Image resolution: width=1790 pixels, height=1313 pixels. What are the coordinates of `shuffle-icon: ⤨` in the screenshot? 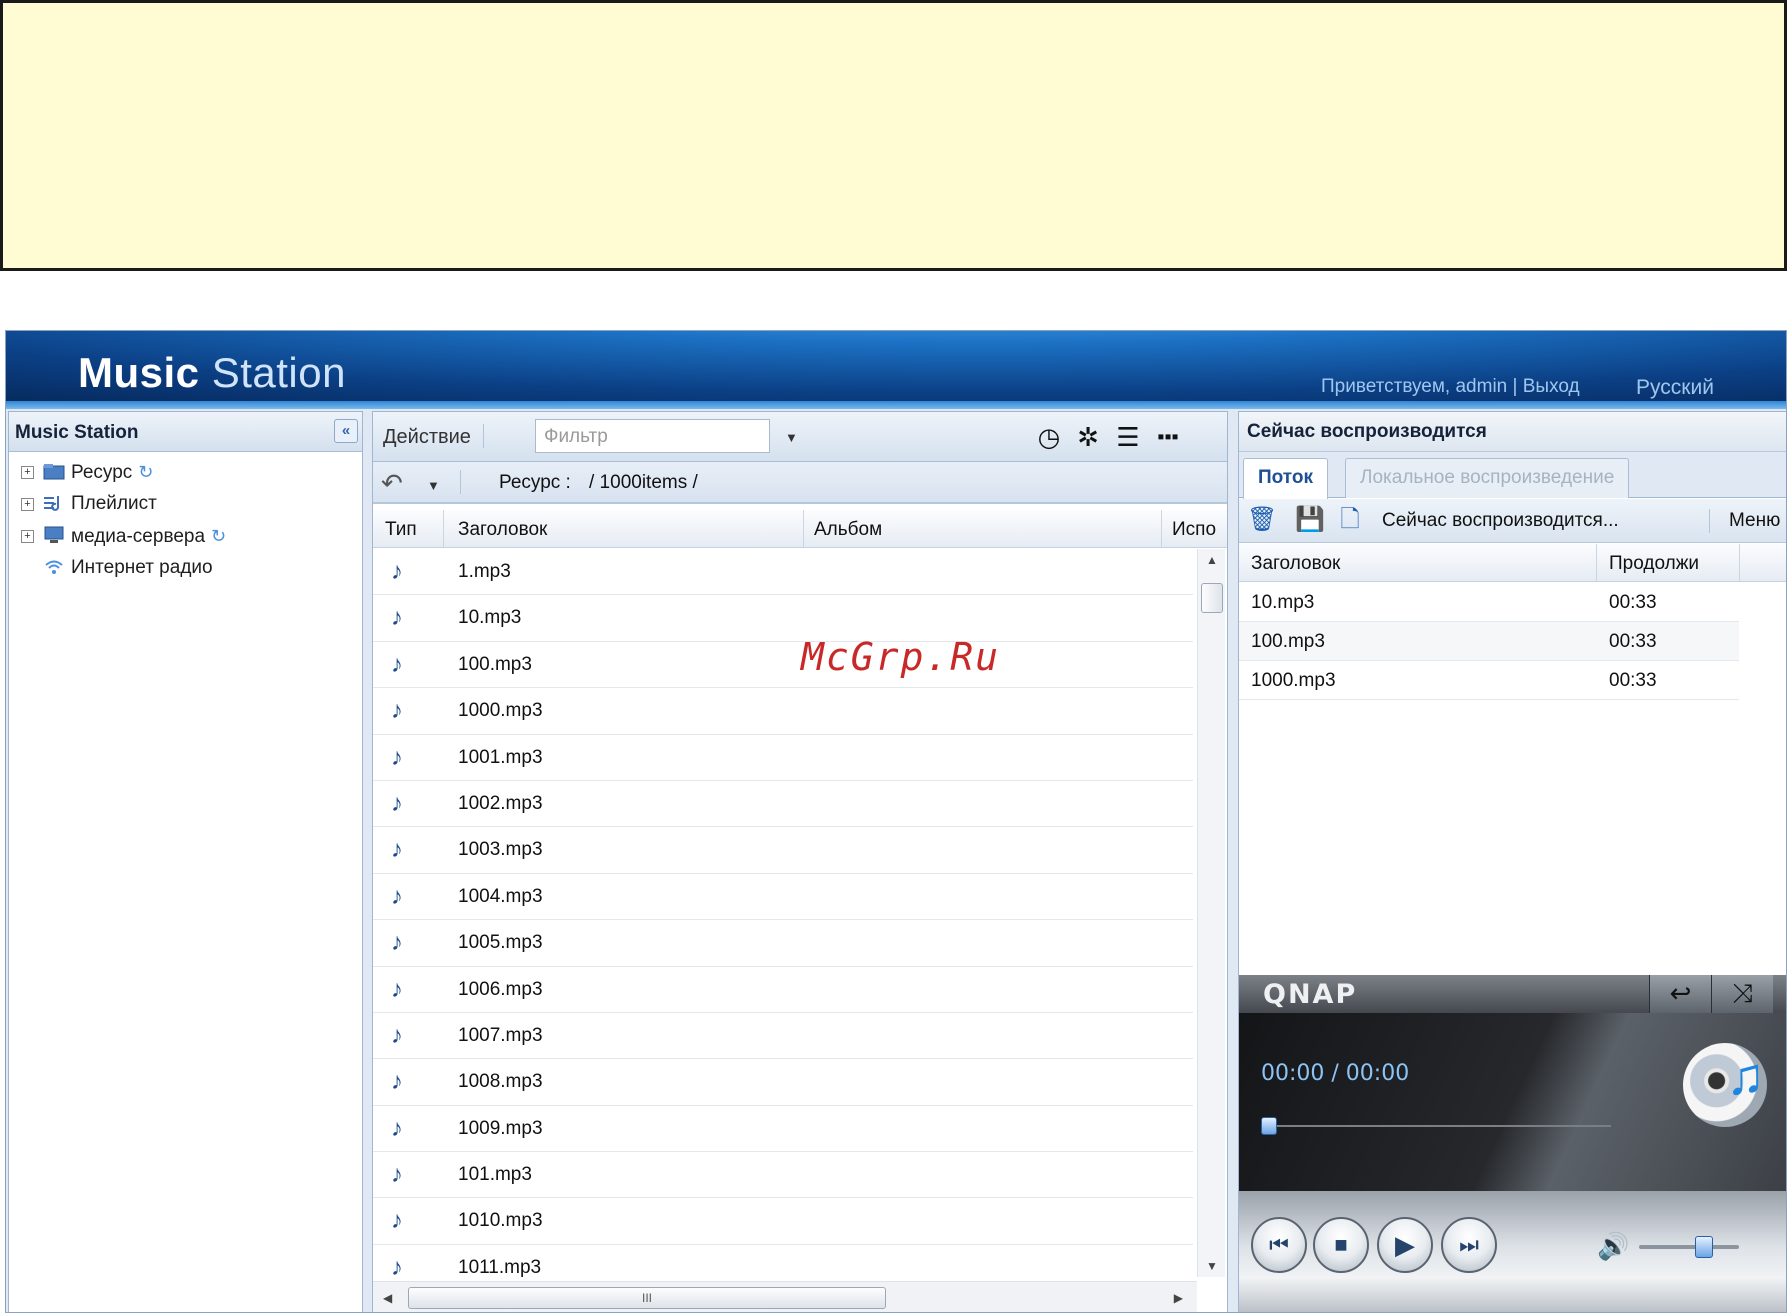 It's located at (1742, 994).